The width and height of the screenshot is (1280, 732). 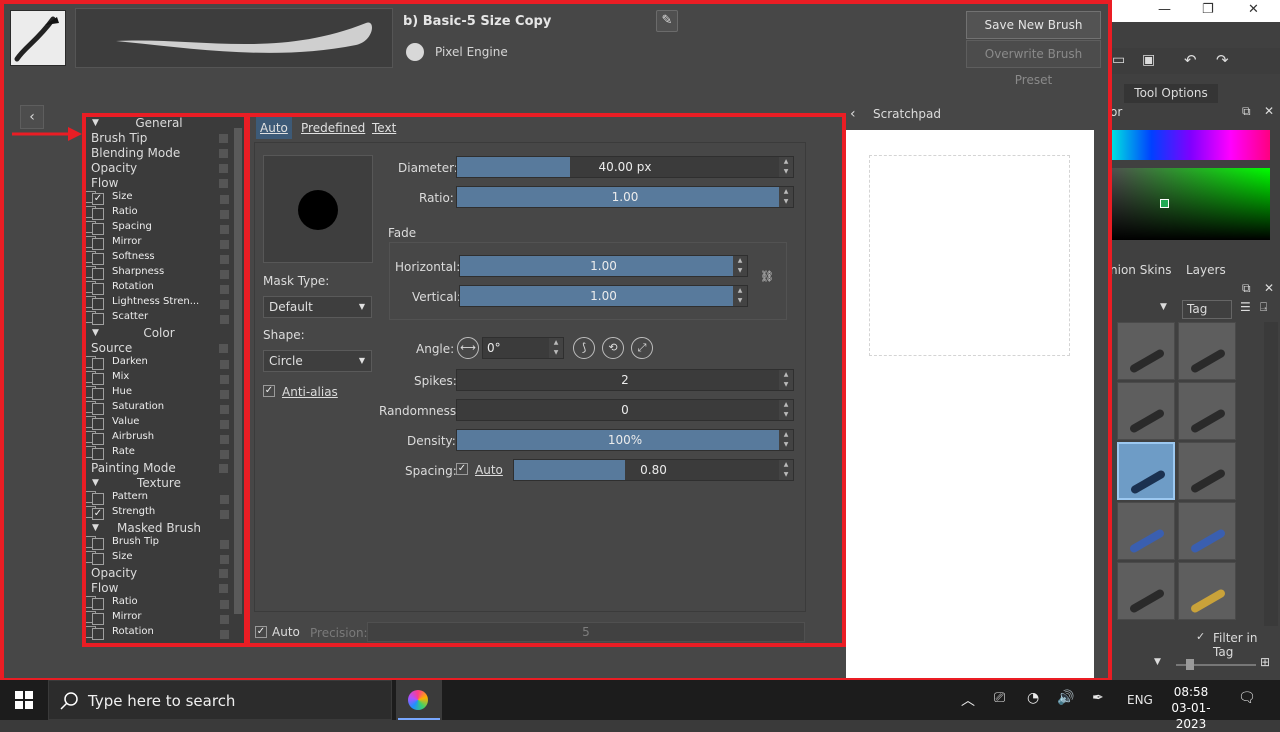 I want to click on notifications-icon: 🗨, so click(x=1247, y=698).